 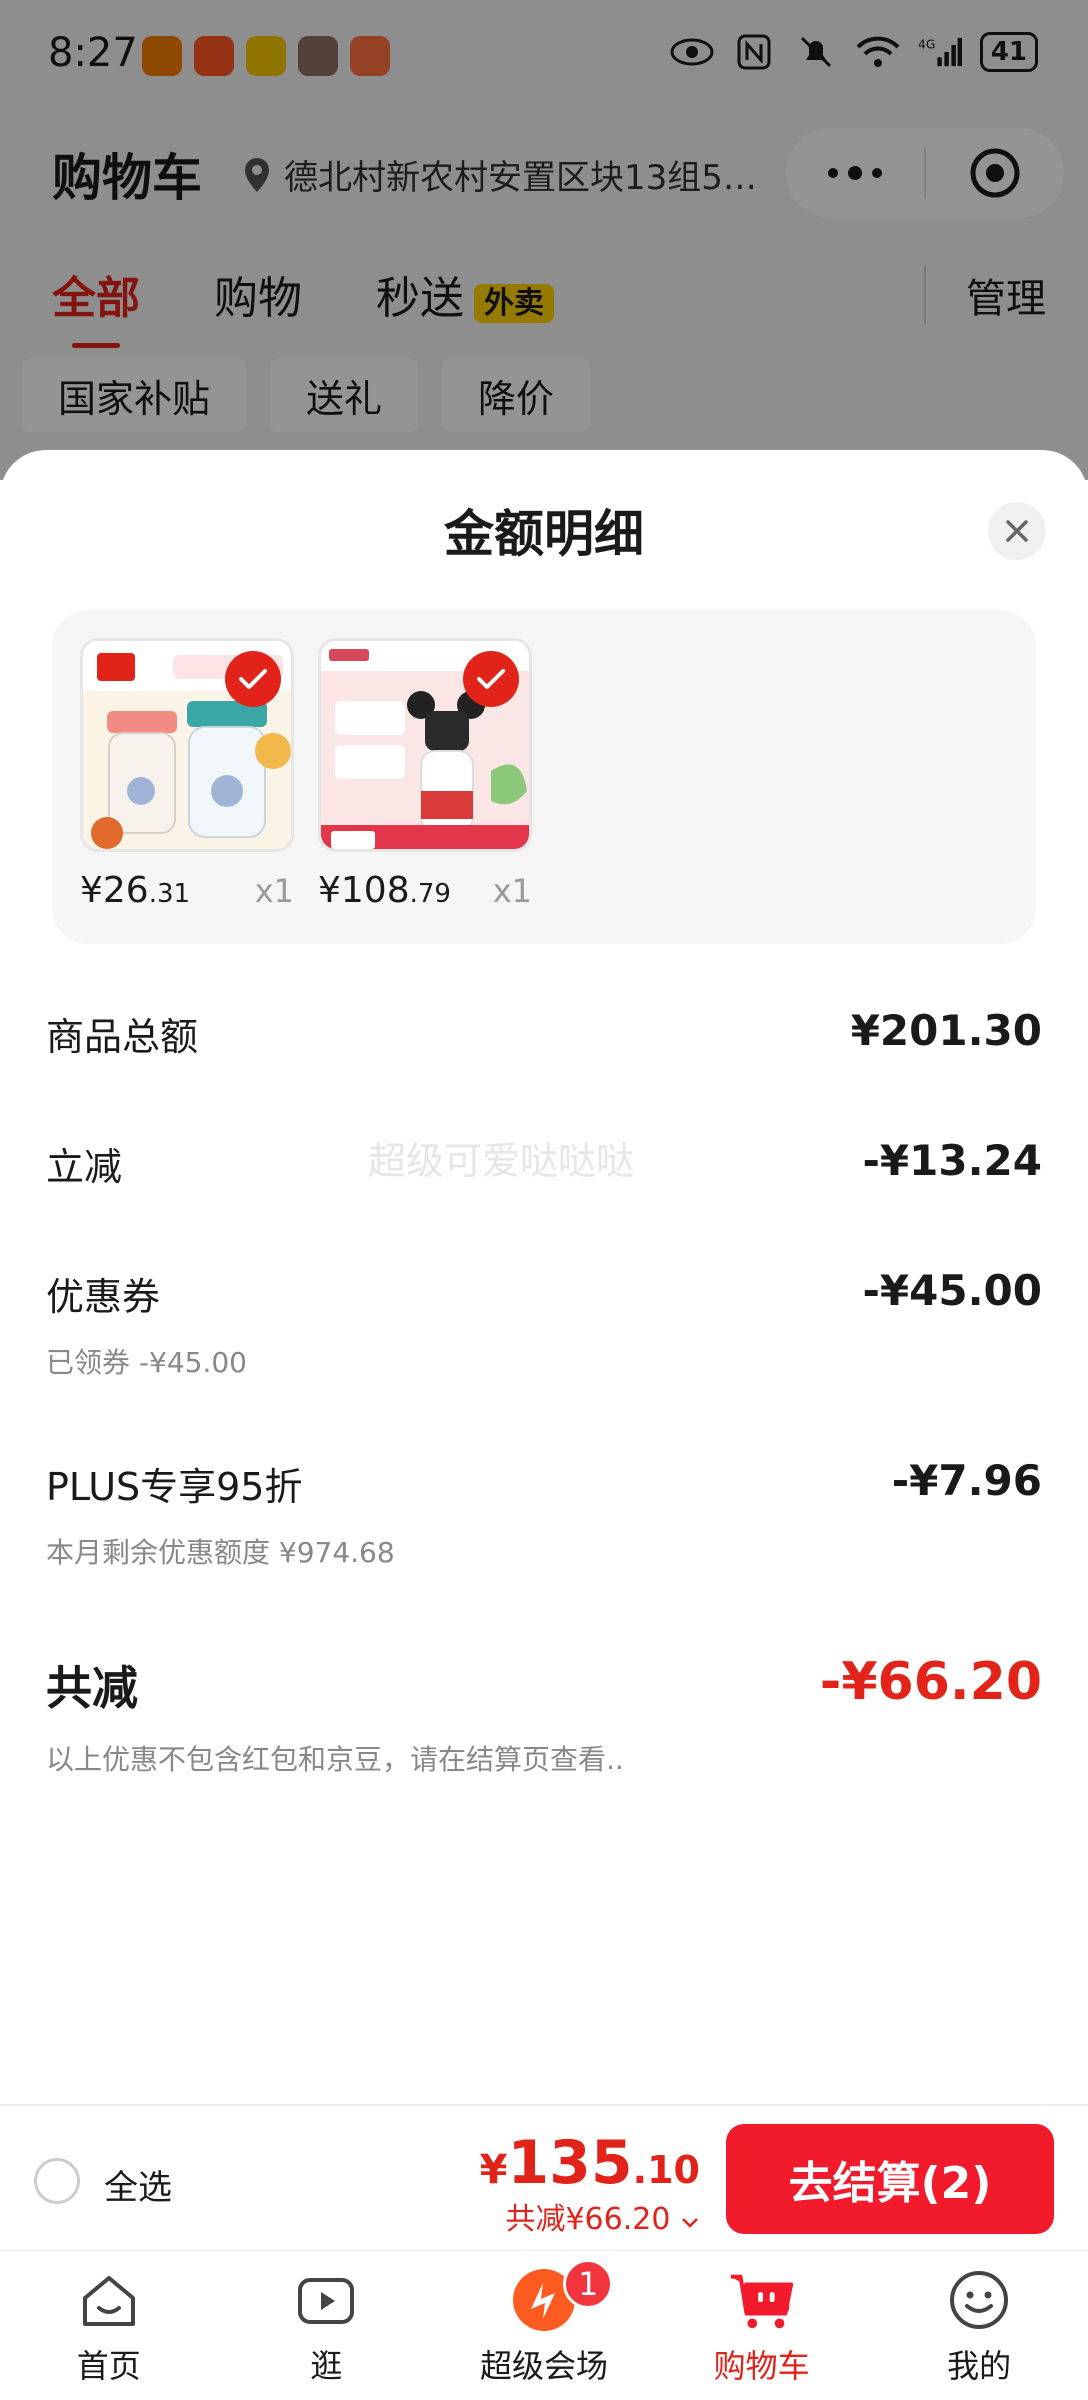 I want to click on nav-home: 首页, so click(x=109, y=2325).